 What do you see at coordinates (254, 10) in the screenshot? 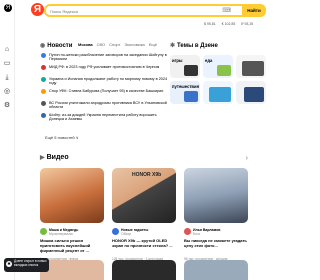
I see `search-button: Найти` at bounding box center [254, 10].